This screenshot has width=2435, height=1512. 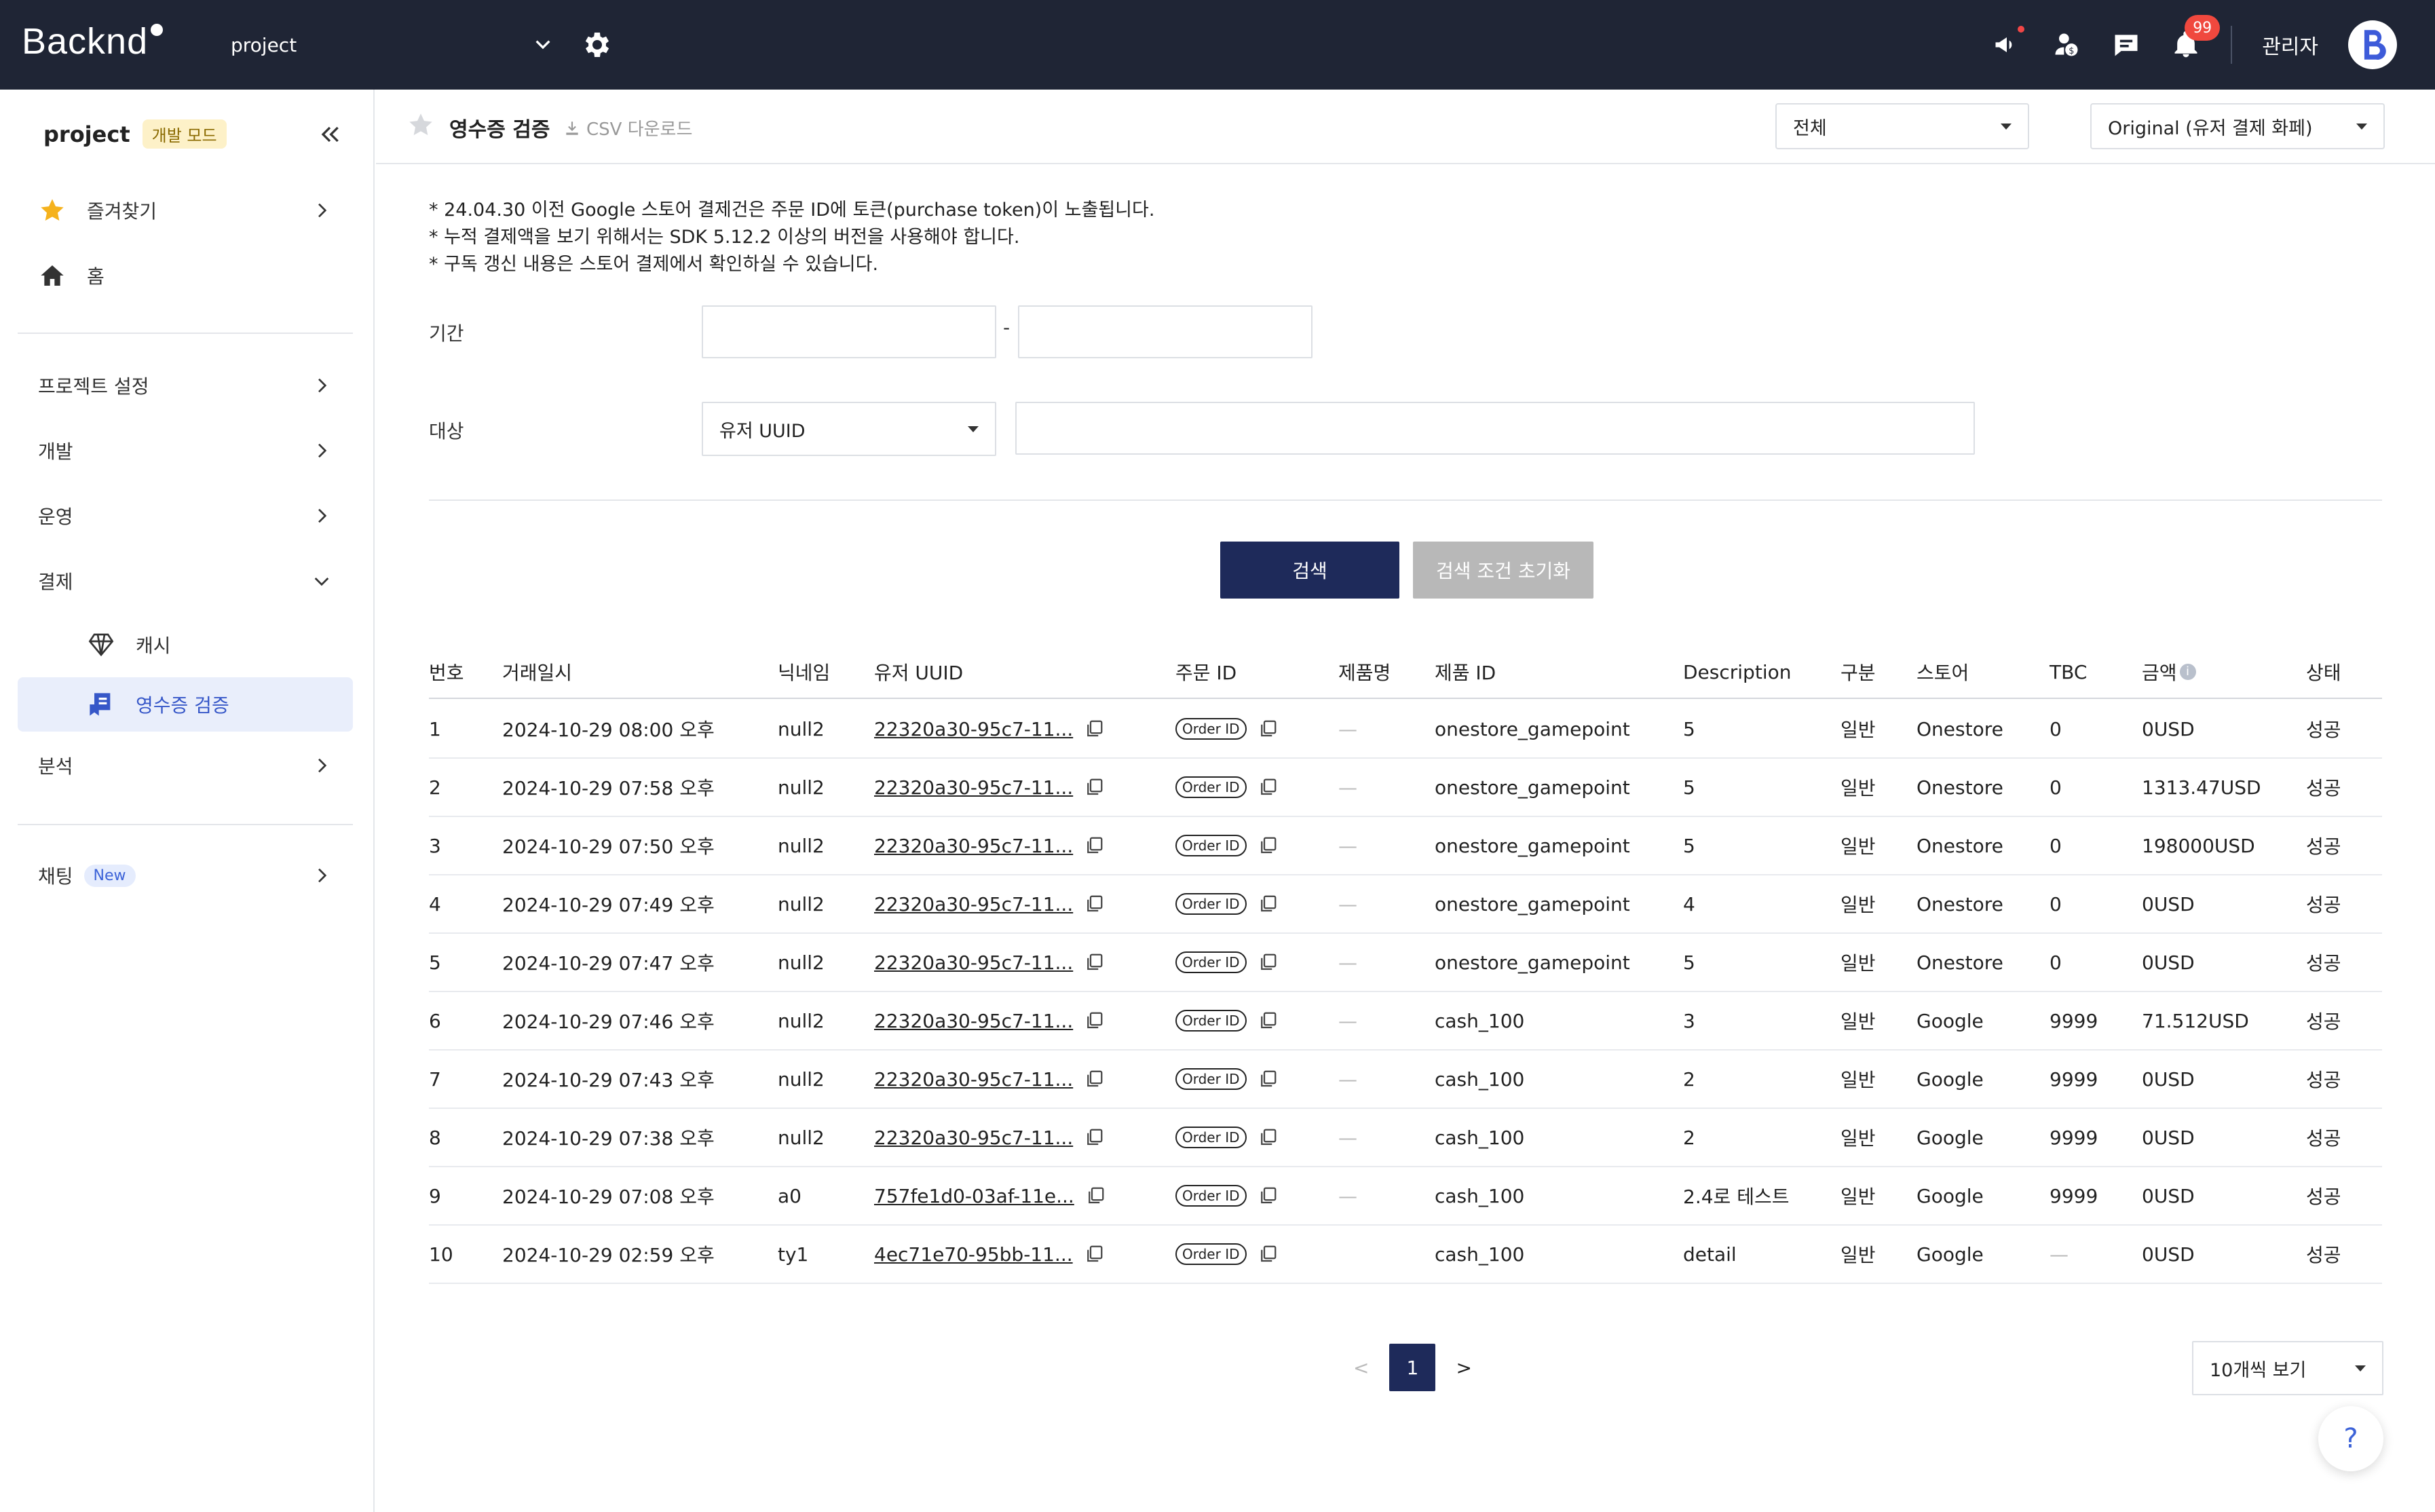 What do you see at coordinates (185, 210) in the screenshot?
I see `sidebar-item-favorites: 즐겨찾기` at bounding box center [185, 210].